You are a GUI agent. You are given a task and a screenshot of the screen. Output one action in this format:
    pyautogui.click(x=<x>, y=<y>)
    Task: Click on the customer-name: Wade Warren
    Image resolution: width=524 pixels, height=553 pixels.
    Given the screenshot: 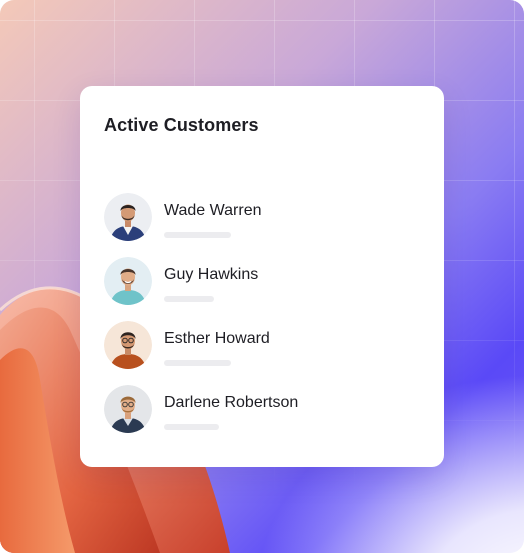 What is the action you would take?
    pyautogui.click(x=213, y=210)
    